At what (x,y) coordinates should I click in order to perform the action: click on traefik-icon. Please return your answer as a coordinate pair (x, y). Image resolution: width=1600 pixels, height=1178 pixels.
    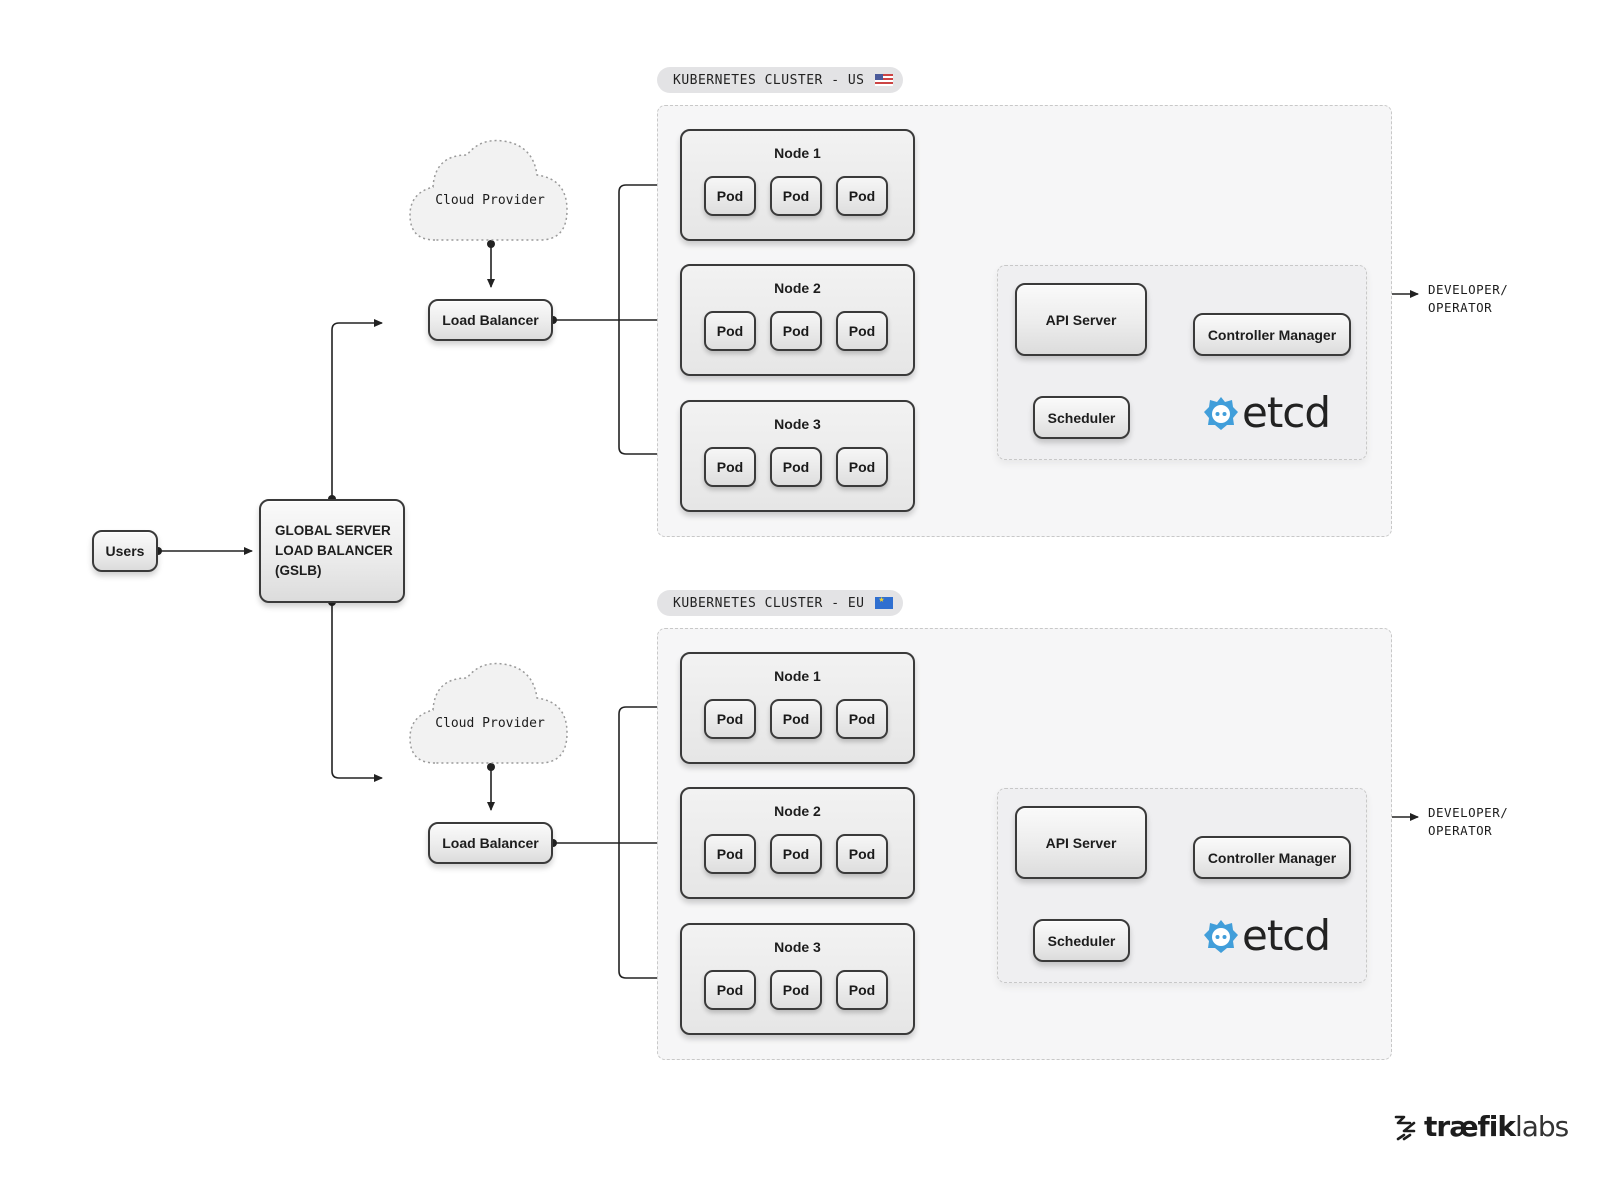
    Looking at the image, I should click on (1405, 1127).